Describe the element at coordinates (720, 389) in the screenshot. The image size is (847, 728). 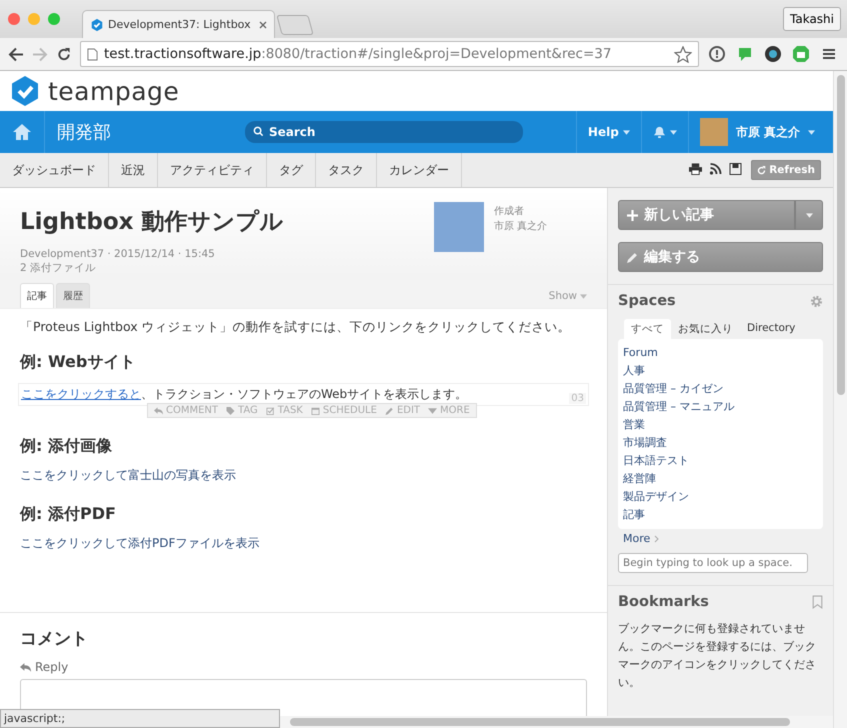
I see `space-link: 品質管理 – カイゼン` at that location.